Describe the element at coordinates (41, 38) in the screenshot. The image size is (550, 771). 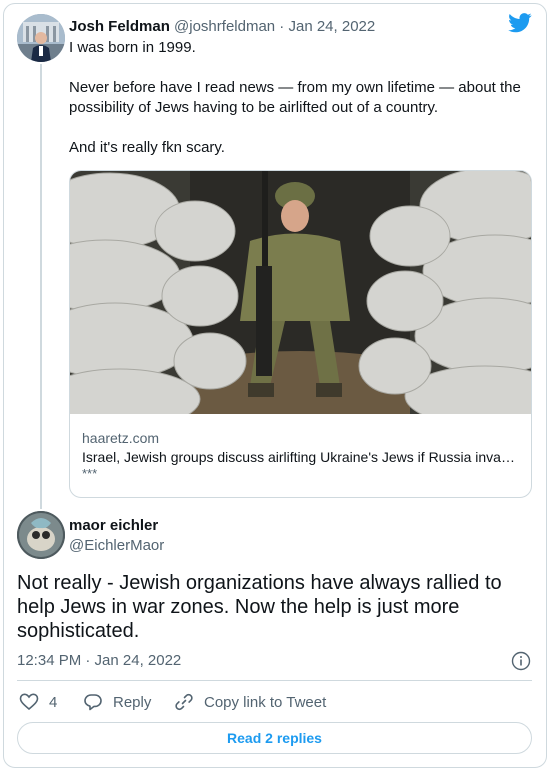
I see `josh-feldman-avatar` at that location.